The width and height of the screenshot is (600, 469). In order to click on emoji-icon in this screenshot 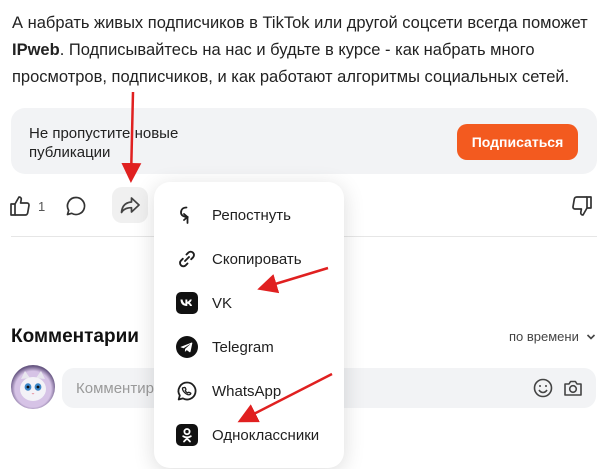, I will do `click(543, 388)`.